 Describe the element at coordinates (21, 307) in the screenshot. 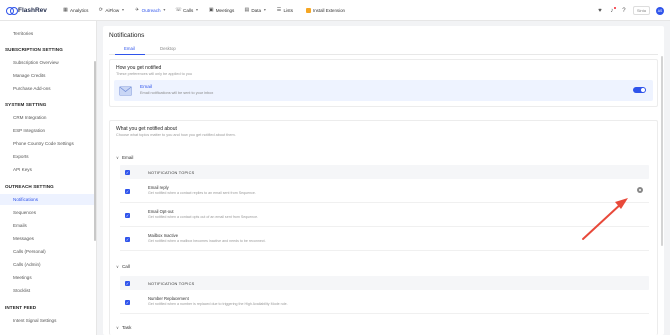

I see `sidebar-group-intent-feed: INTENT FEED` at that location.